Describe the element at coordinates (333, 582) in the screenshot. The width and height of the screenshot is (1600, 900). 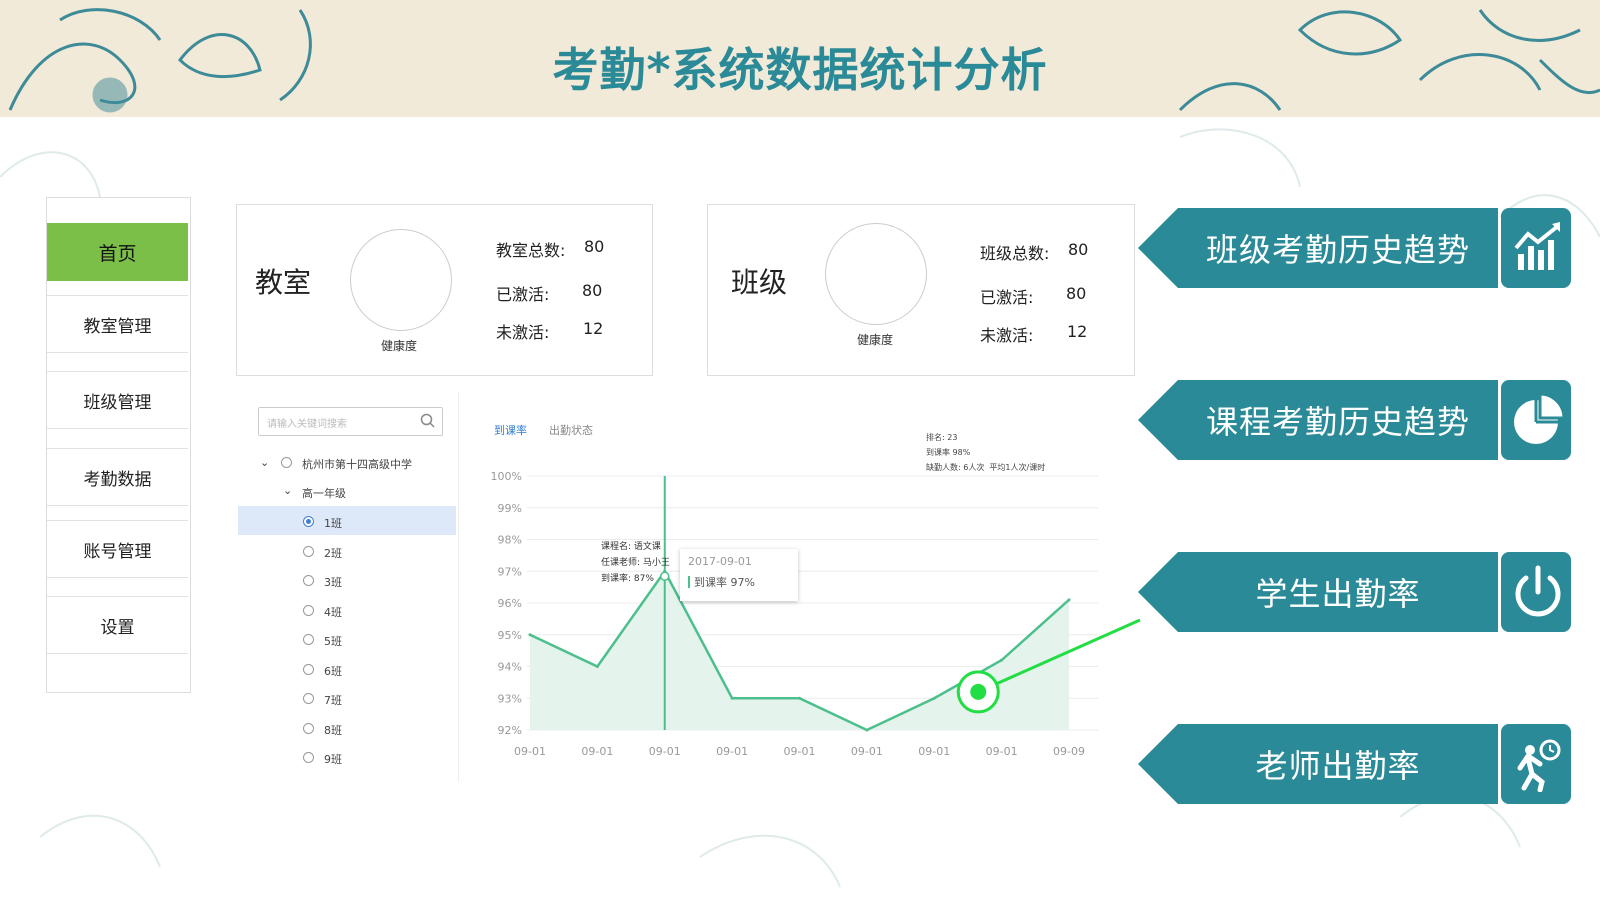
I see `tree-class-item: 3班` at that location.